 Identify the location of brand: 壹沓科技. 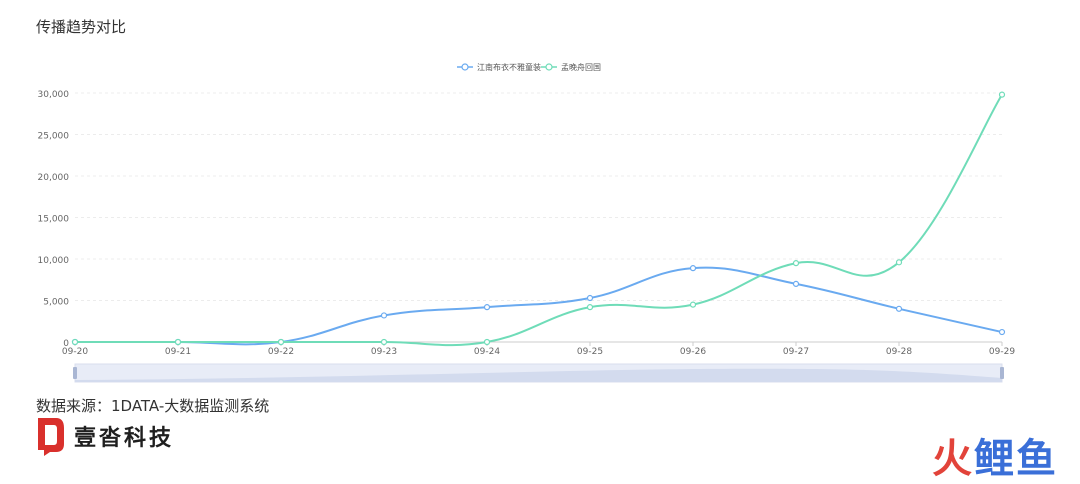
(105, 436).